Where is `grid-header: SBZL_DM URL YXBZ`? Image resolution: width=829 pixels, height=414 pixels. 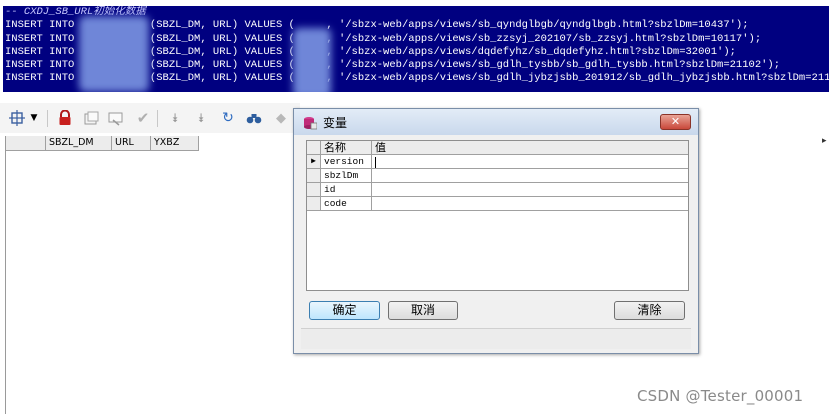 grid-header: SBZL_DM URL YXBZ is located at coordinates (102, 143).